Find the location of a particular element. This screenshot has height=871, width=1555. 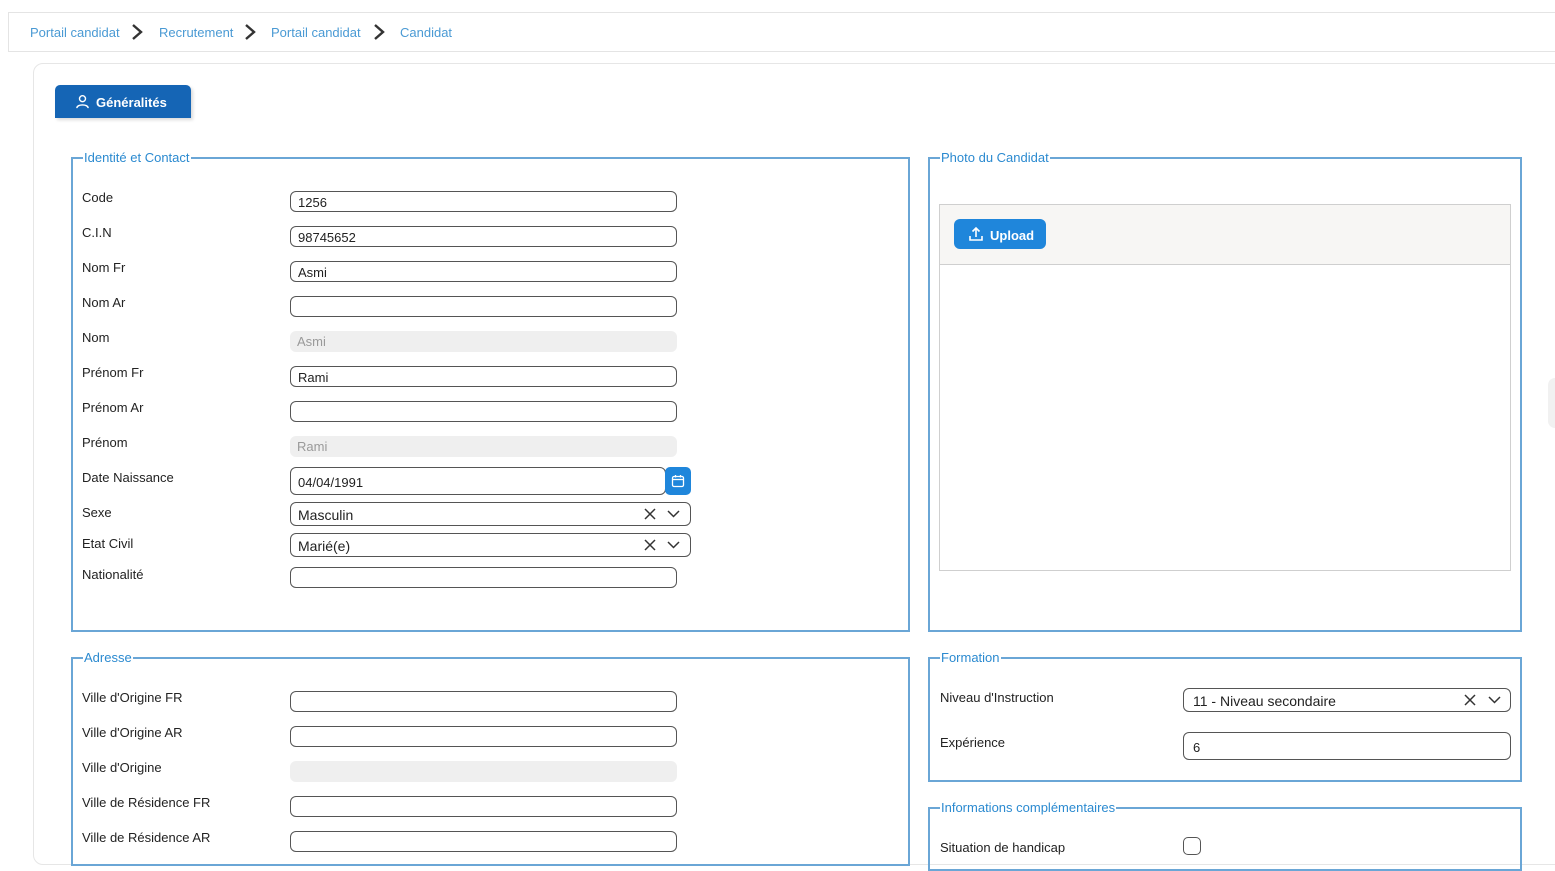

breadcrumb-item-recrutement: Recrutement is located at coordinates (196, 32).